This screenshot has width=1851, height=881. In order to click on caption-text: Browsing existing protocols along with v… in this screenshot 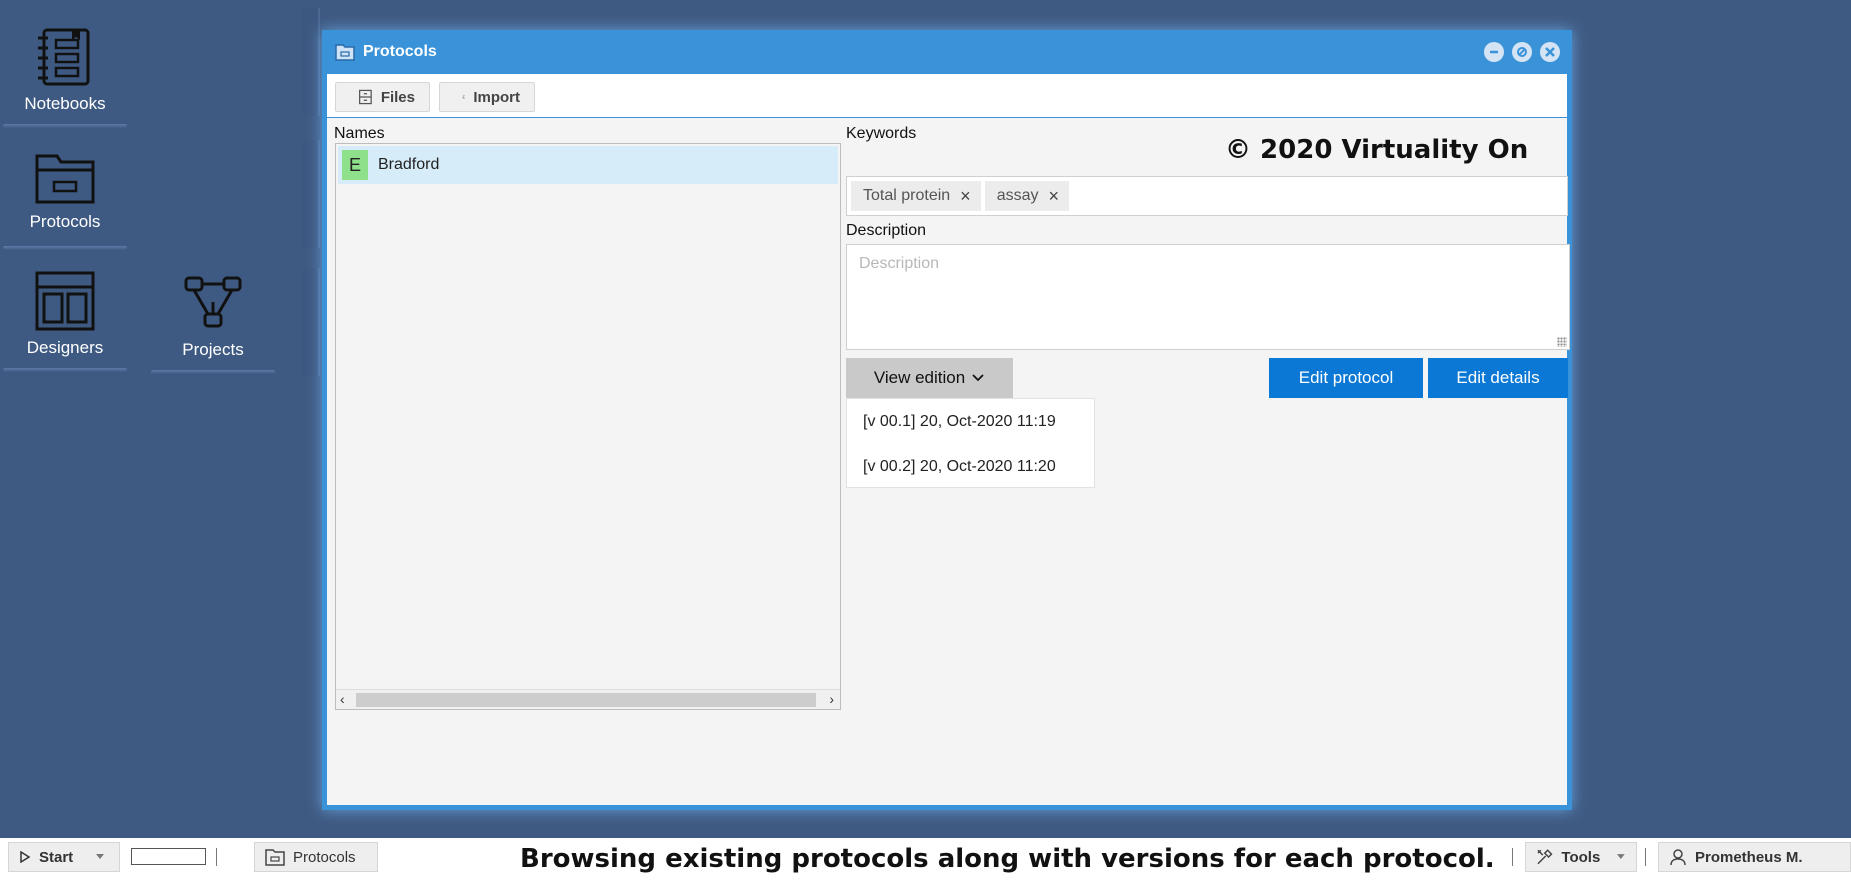, I will do `click(1007, 859)`.